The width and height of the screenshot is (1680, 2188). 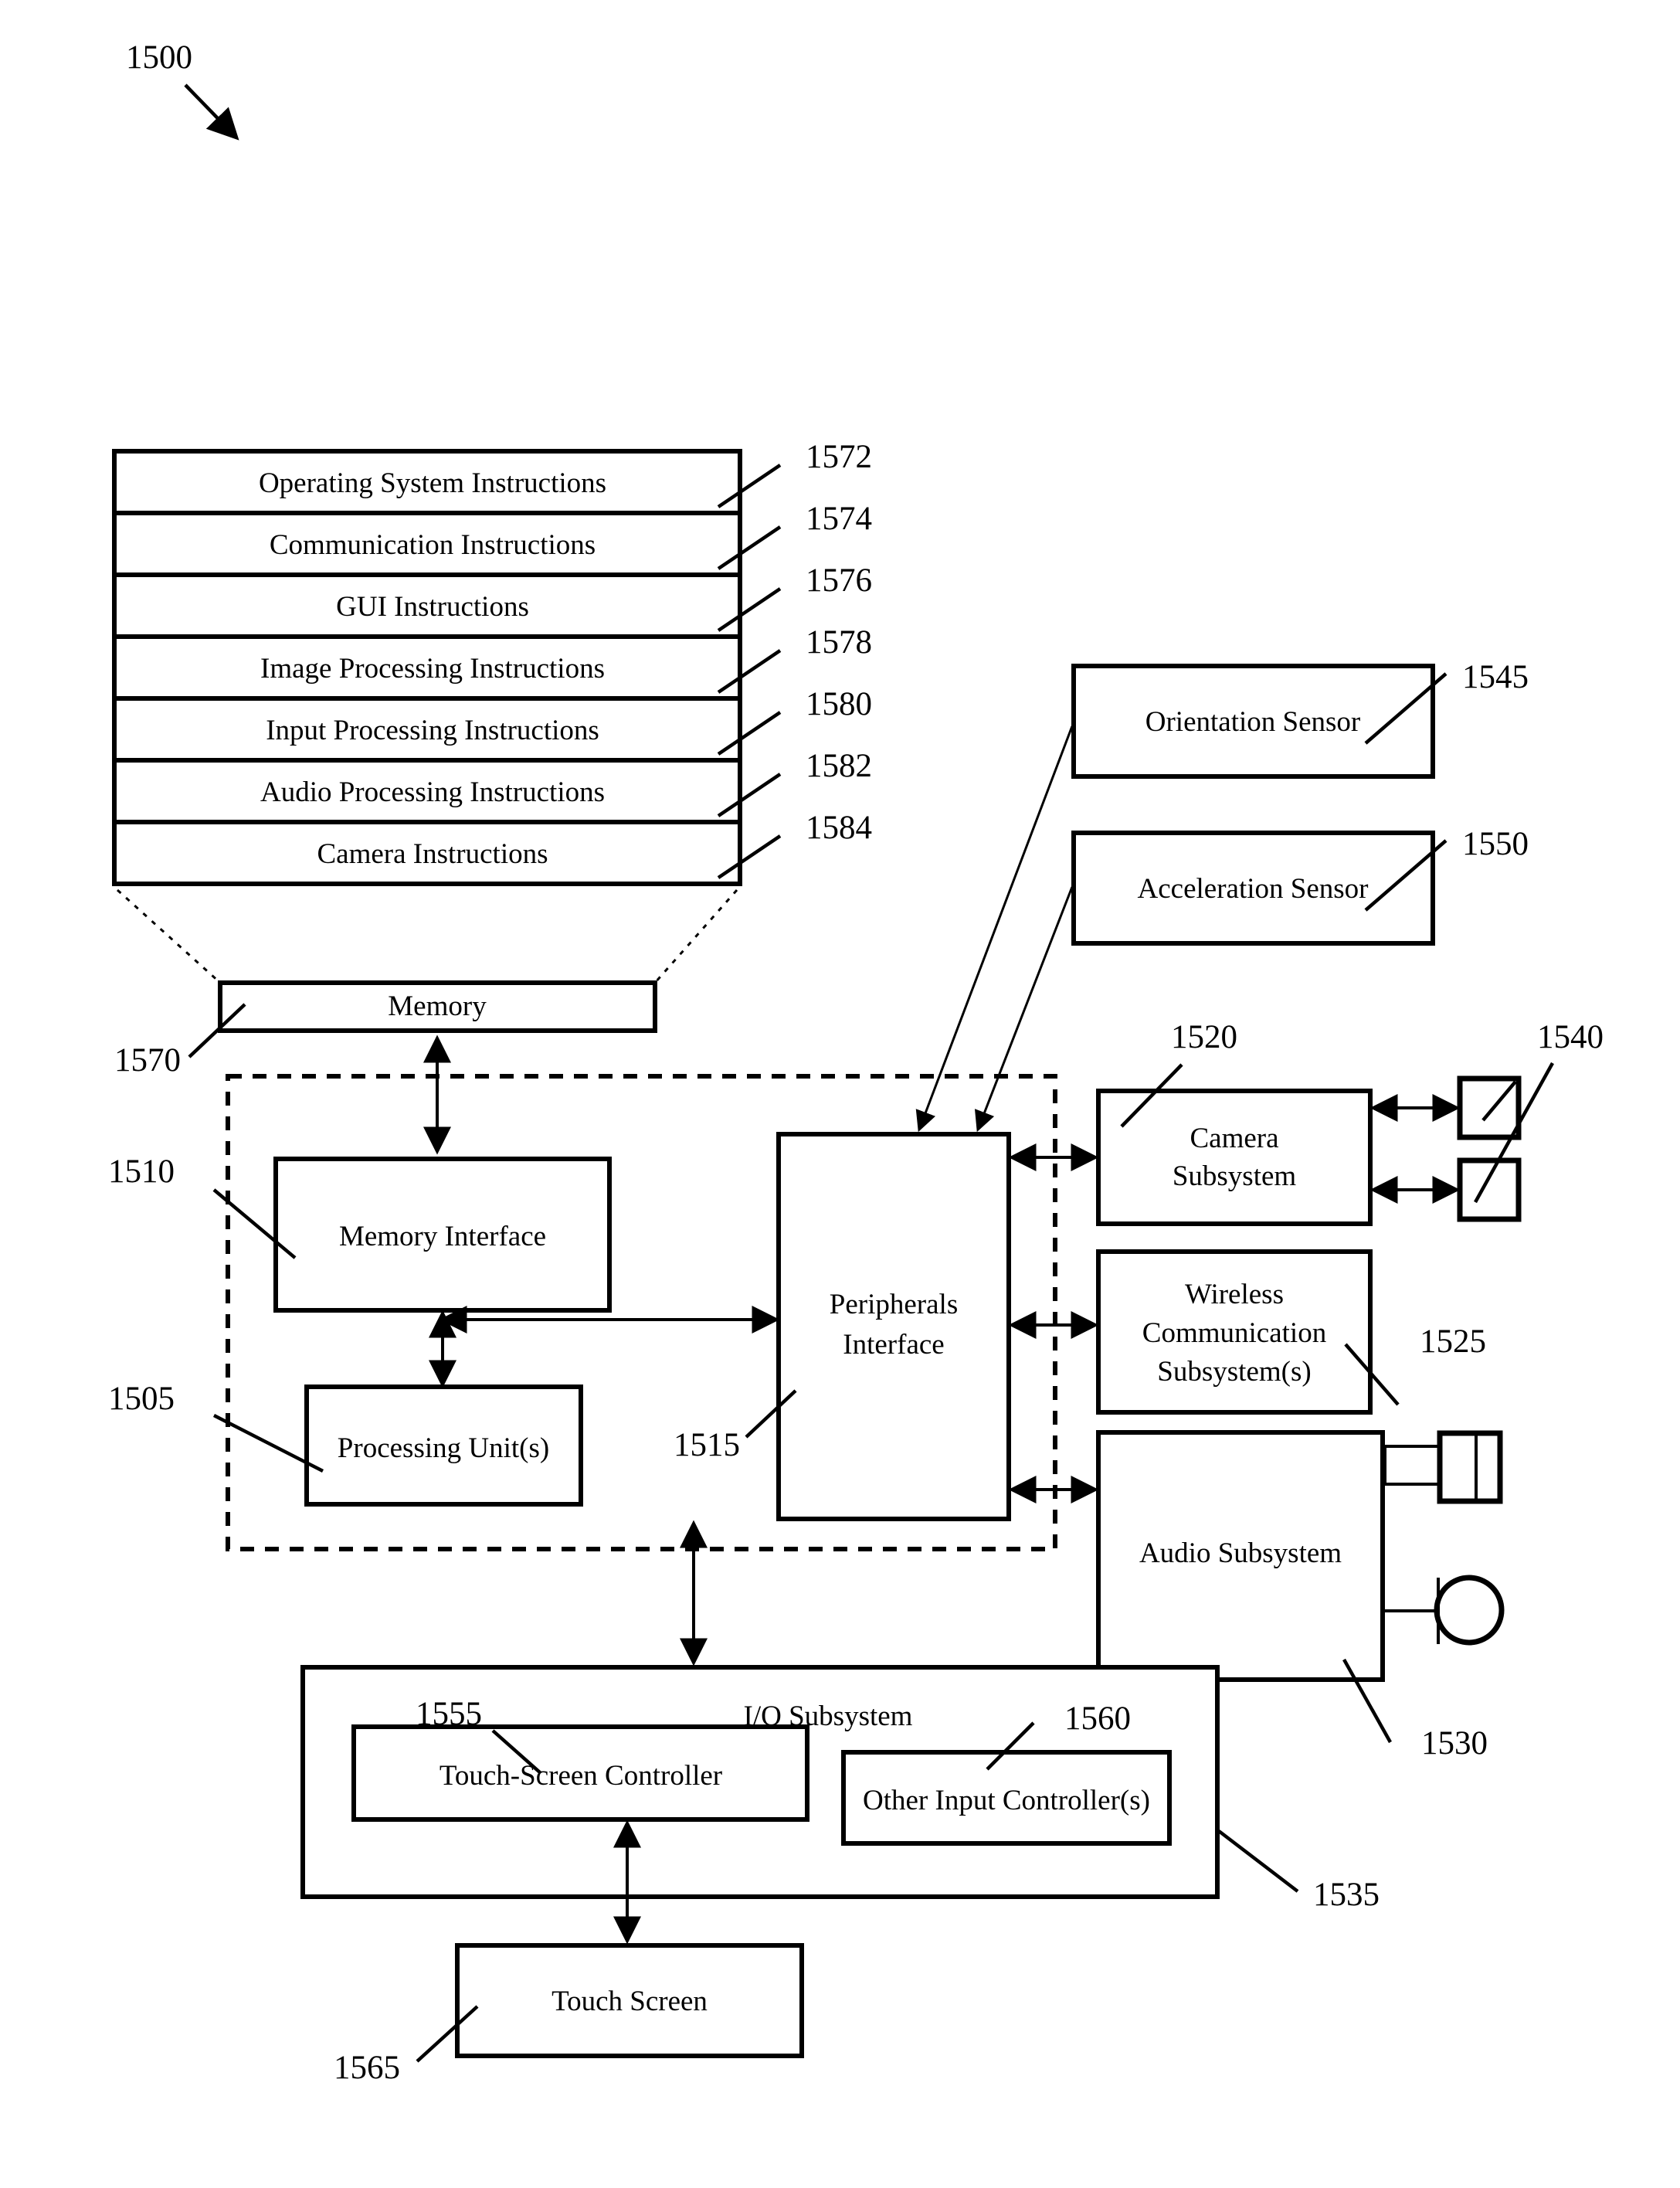 What do you see at coordinates (839, 828) in the screenshot?
I see `stack-ref-6: 1584` at bounding box center [839, 828].